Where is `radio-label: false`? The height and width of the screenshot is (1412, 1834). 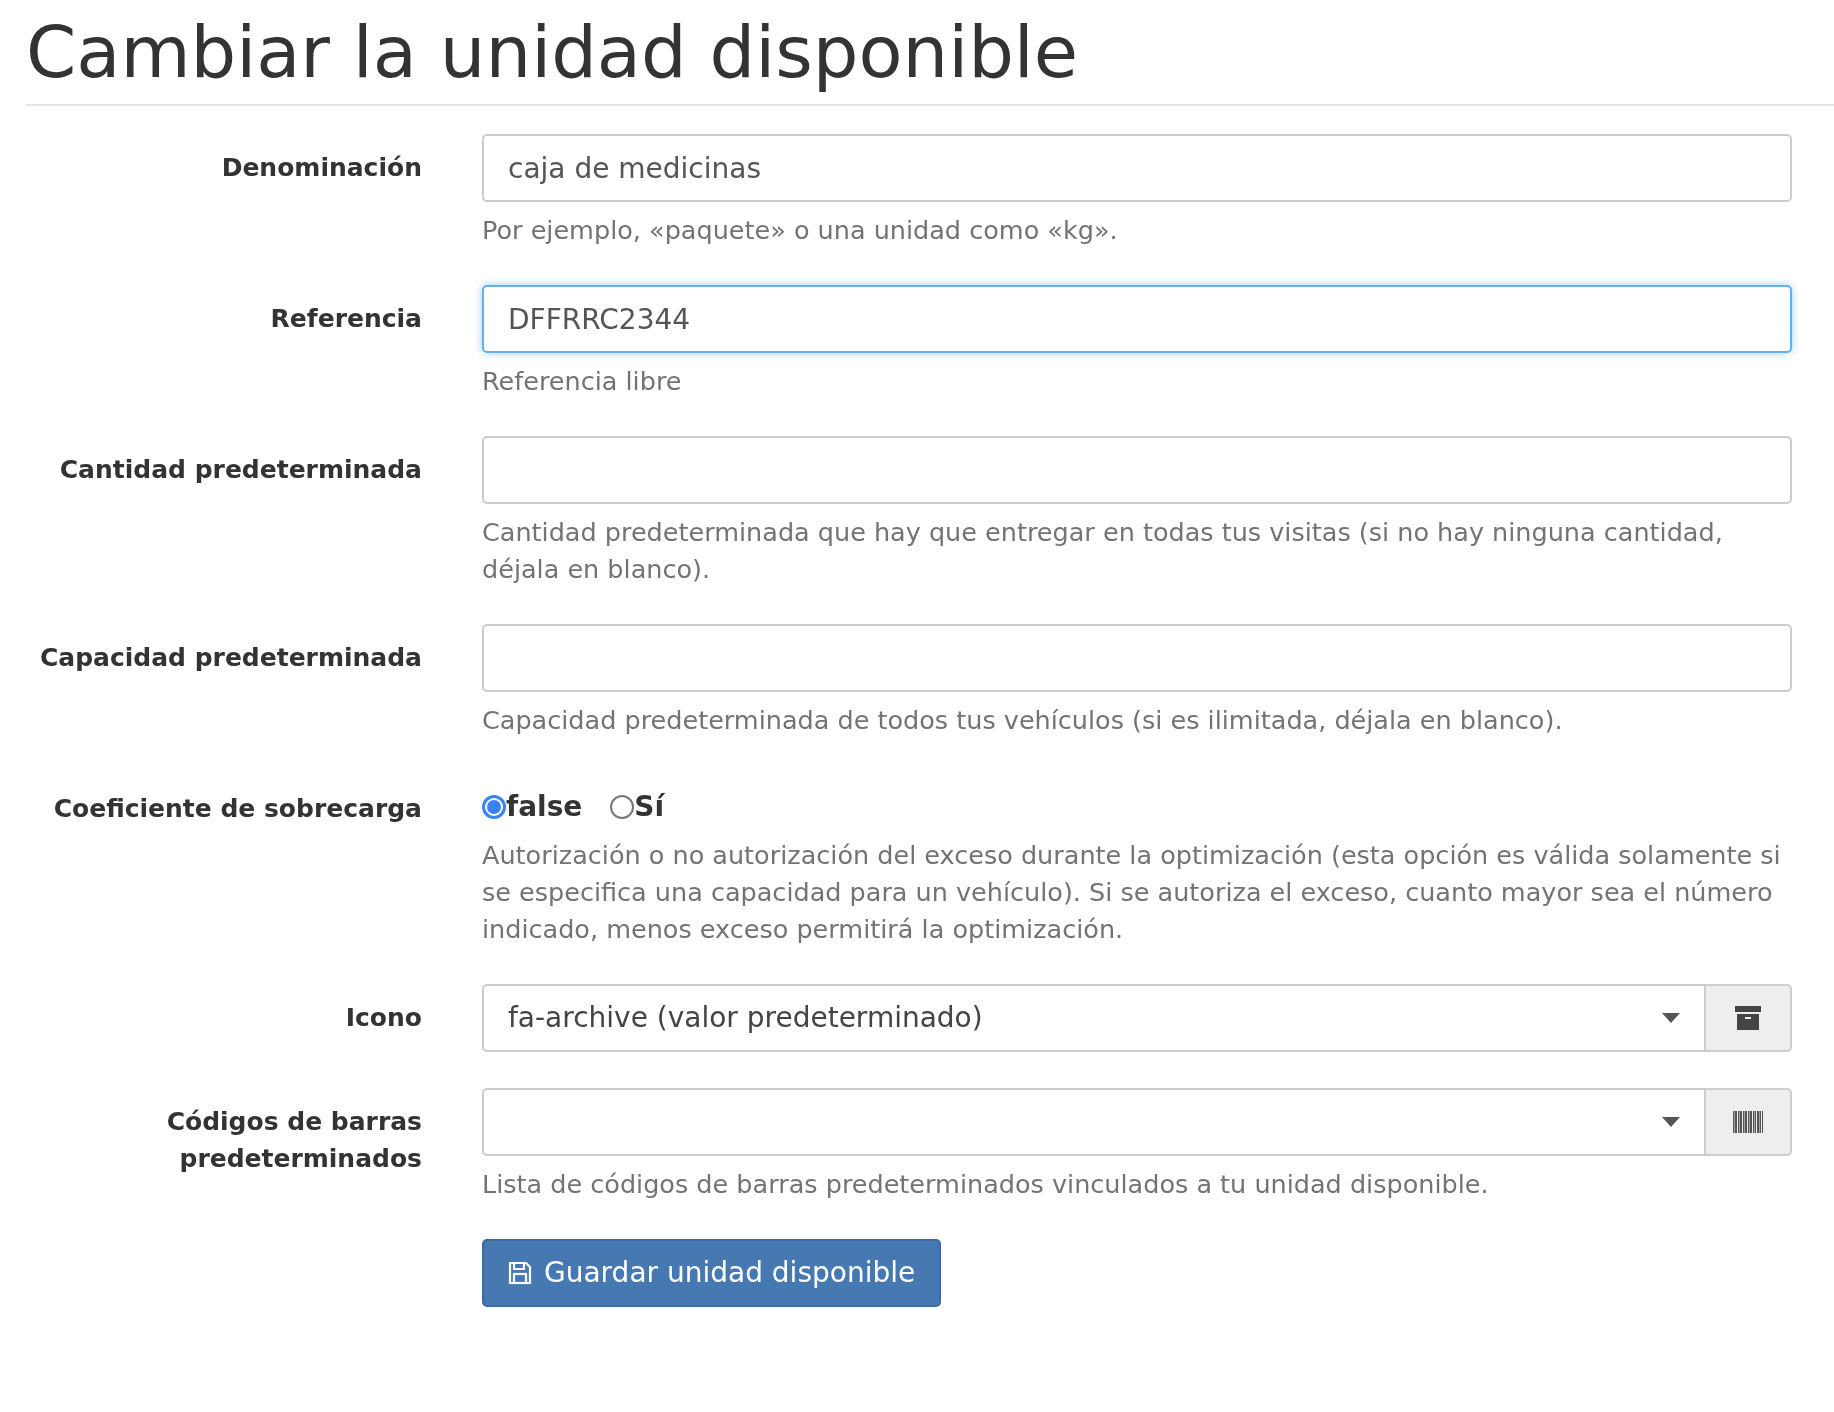 radio-label: false is located at coordinates (544, 807).